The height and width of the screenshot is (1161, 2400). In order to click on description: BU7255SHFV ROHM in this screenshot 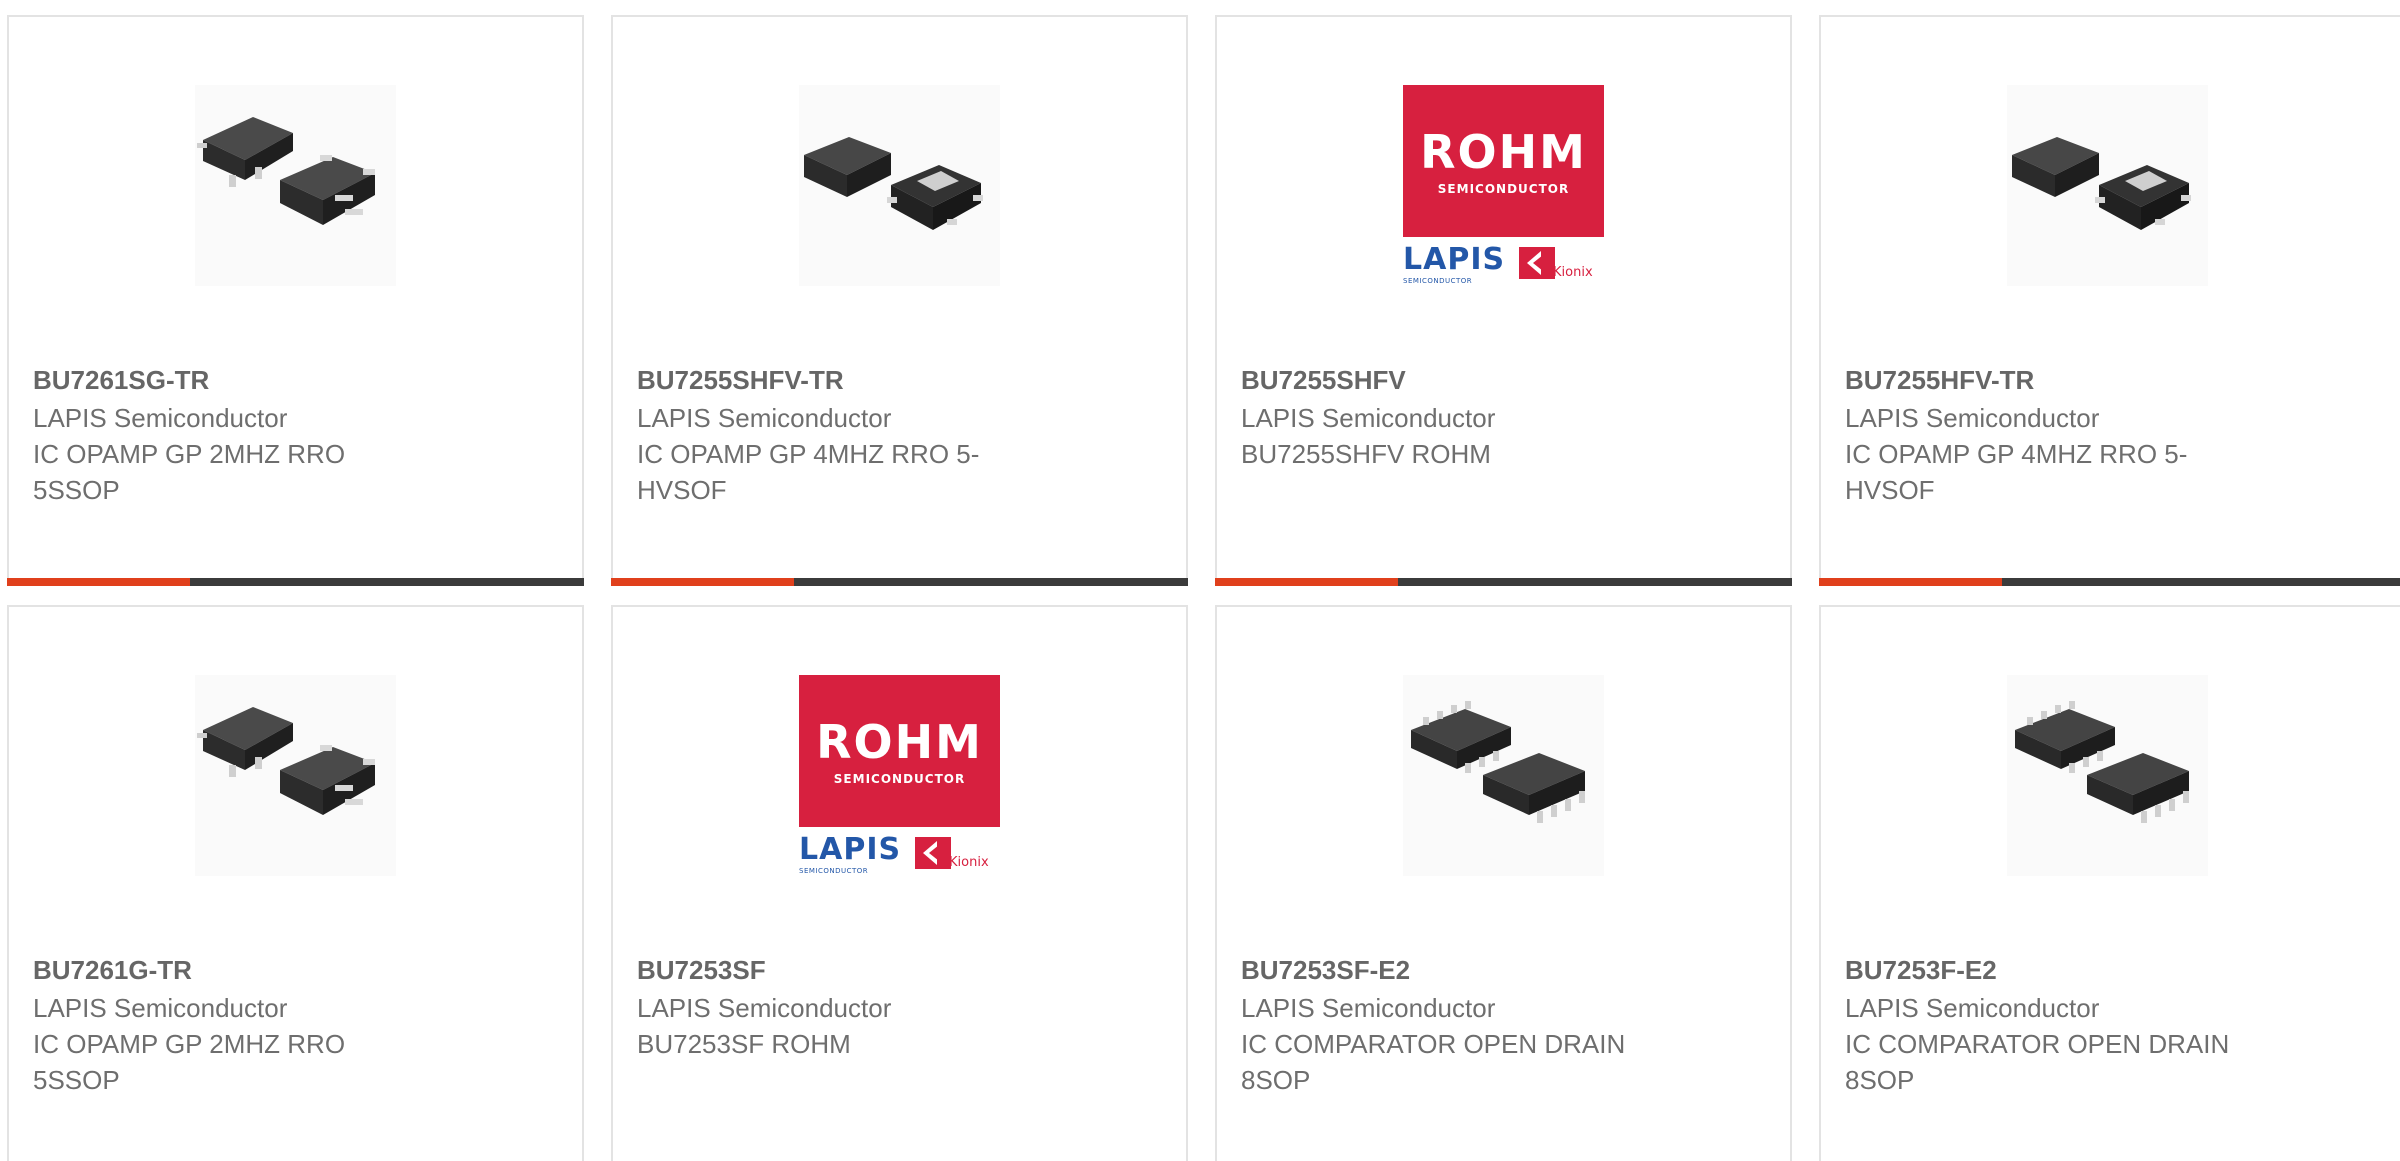, I will do `click(1366, 454)`.